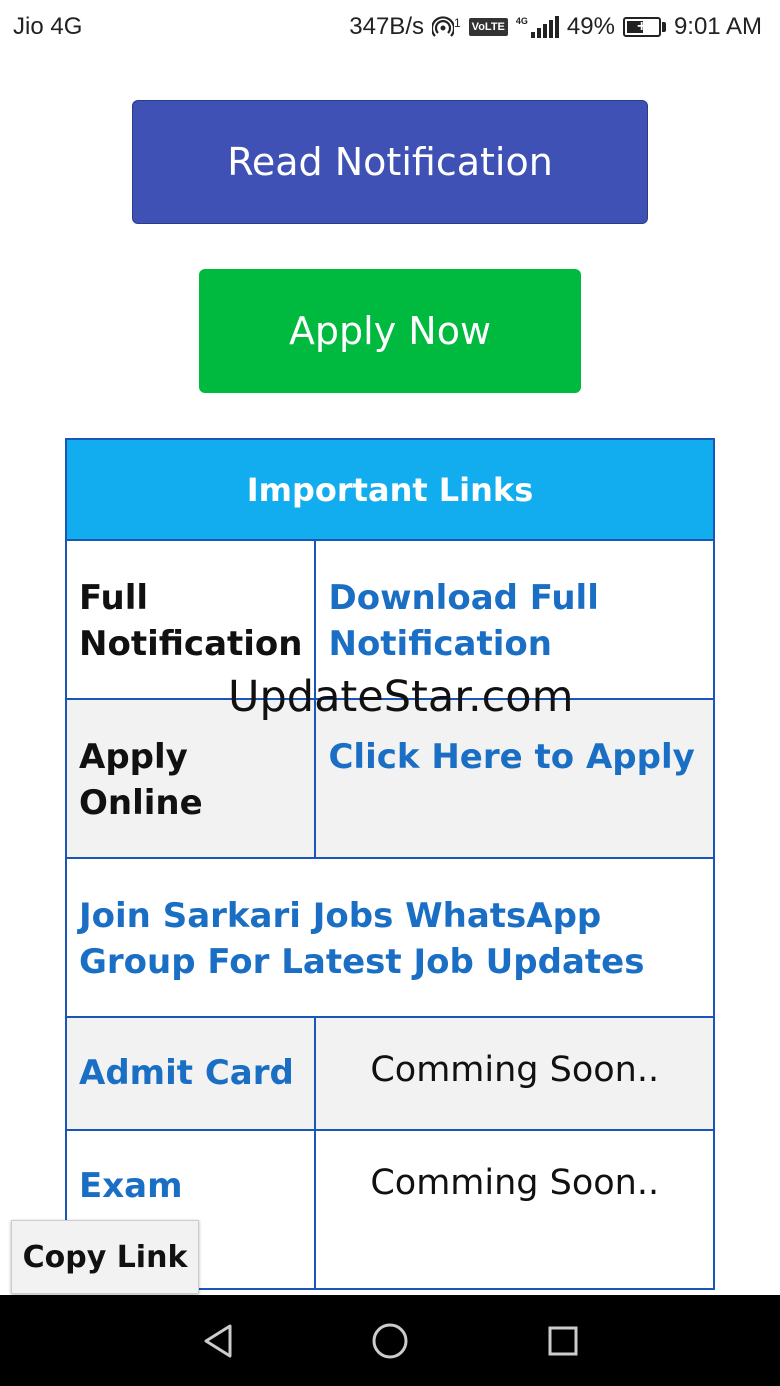 The width and height of the screenshot is (780, 1386). Describe the element at coordinates (537, 27) in the screenshot. I see `signal-icon: 4G` at that location.